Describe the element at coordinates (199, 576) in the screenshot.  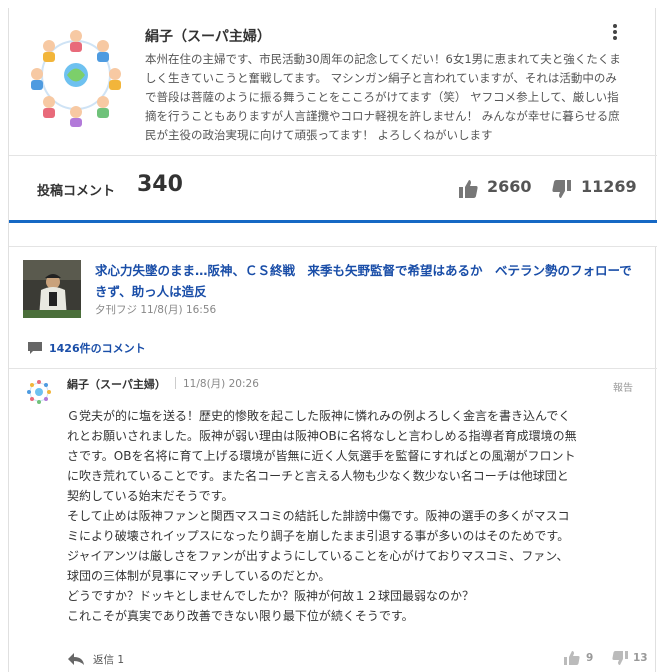
I see `comment-line: 球団の三体制が見事にマッチしているのだとか。` at that location.